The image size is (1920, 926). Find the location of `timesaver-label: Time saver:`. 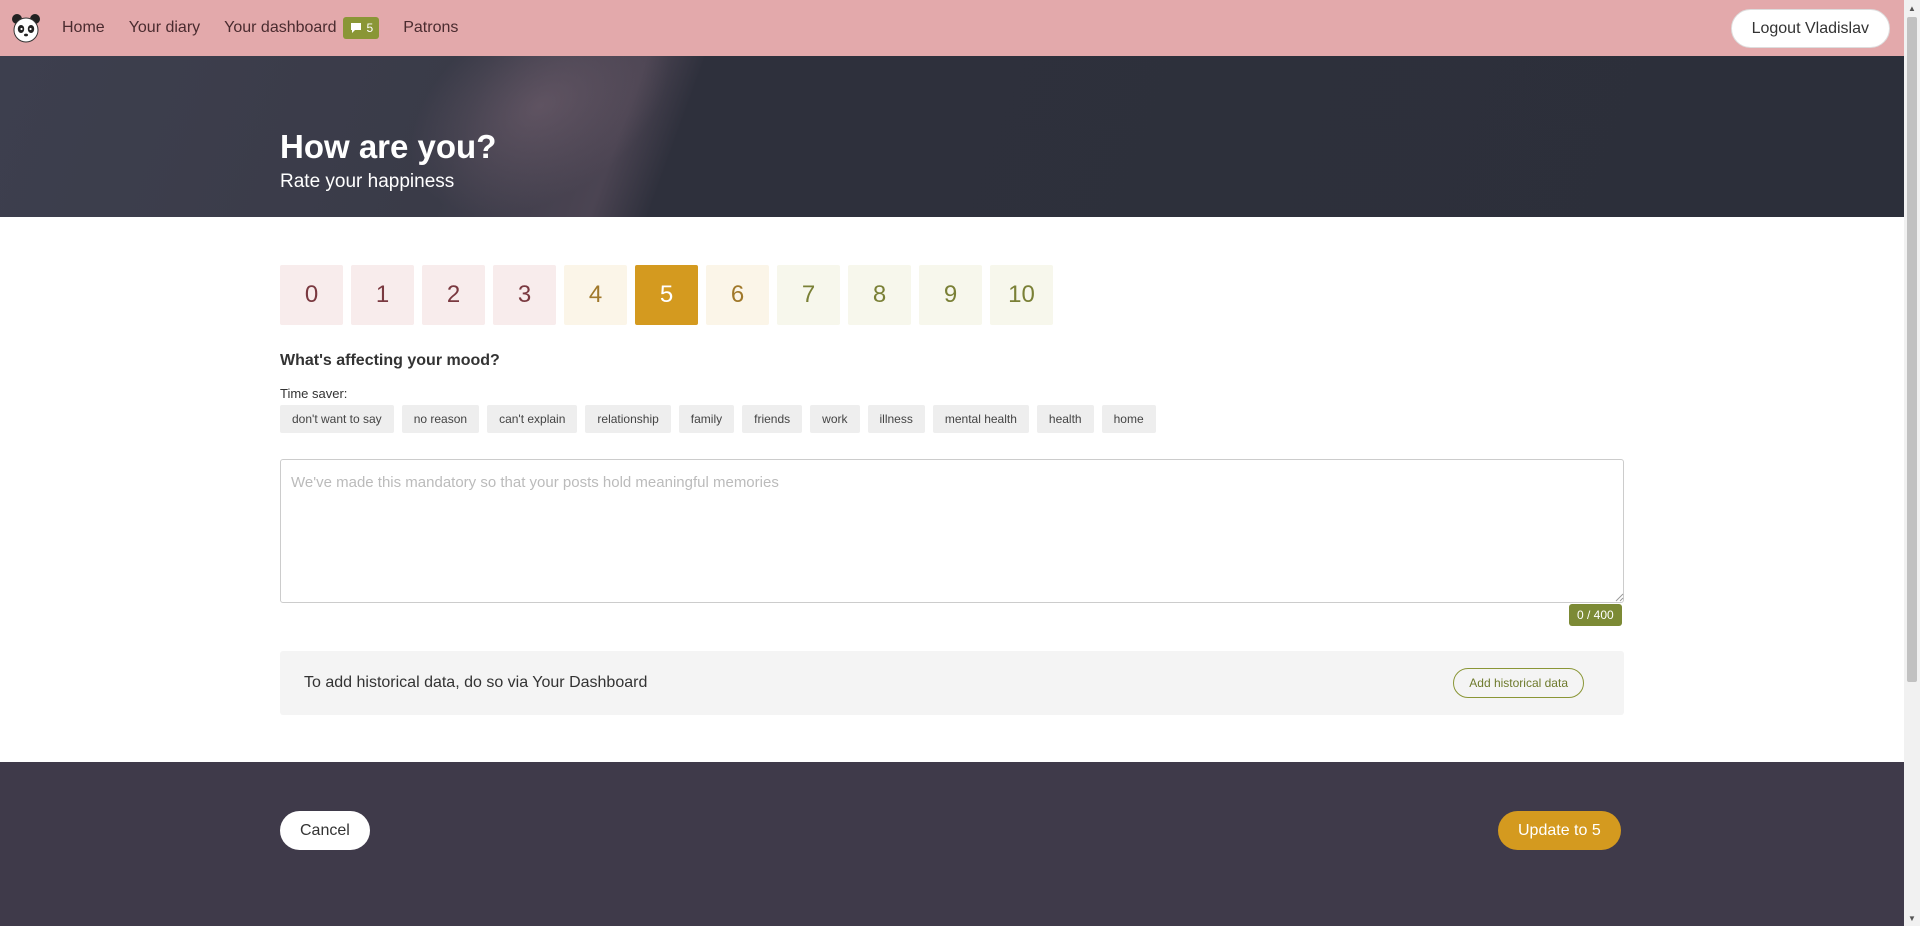

timesaver-label: Time saver: is located at coordinates (314, 393).